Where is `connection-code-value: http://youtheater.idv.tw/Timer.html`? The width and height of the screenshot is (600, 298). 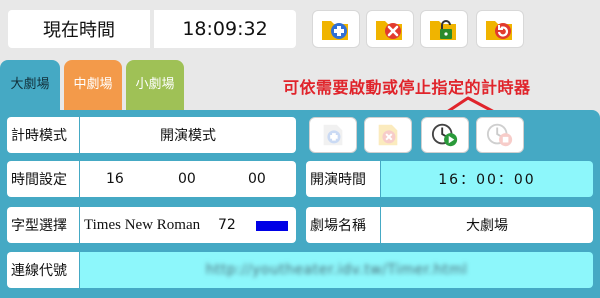 connection-code-value: http://youtheater.idv.tw/Timer.html is located at coordinates (336, 270).